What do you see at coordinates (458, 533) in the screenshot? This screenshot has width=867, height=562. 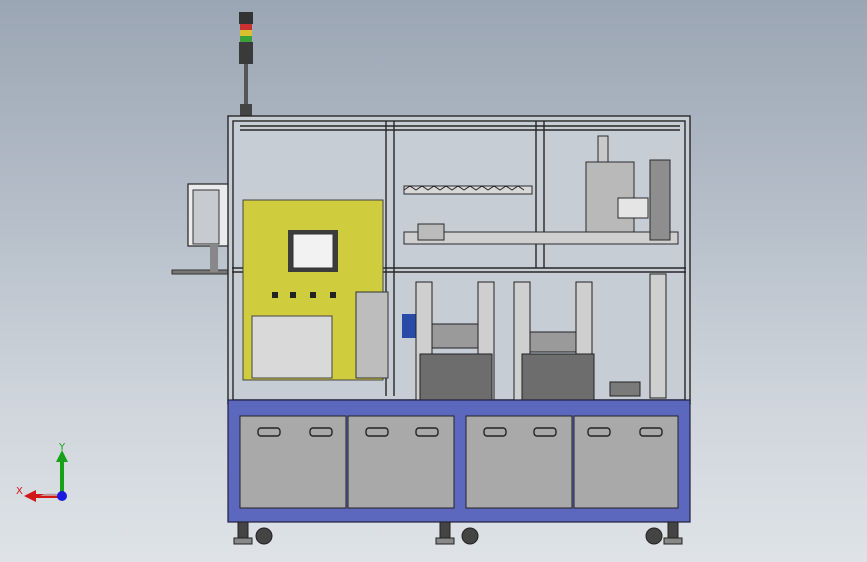 I see `casters` at bounding box center [458, 533].